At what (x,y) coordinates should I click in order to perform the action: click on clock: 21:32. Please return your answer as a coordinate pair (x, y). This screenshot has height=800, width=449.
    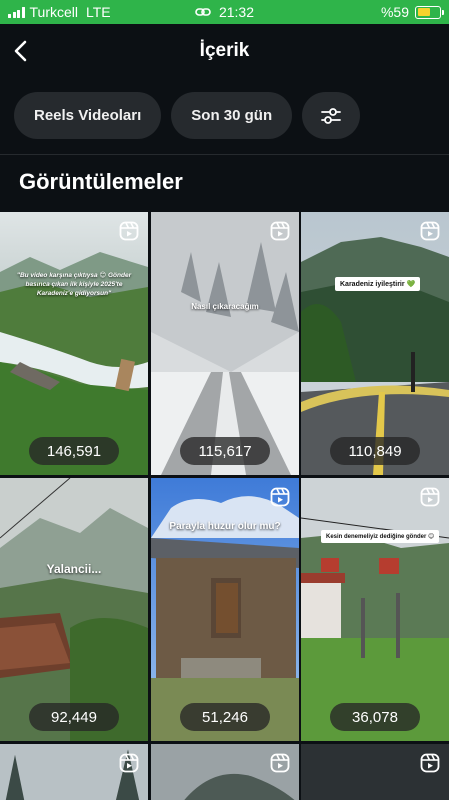
    Looking at the image, I should click on (236, 12).